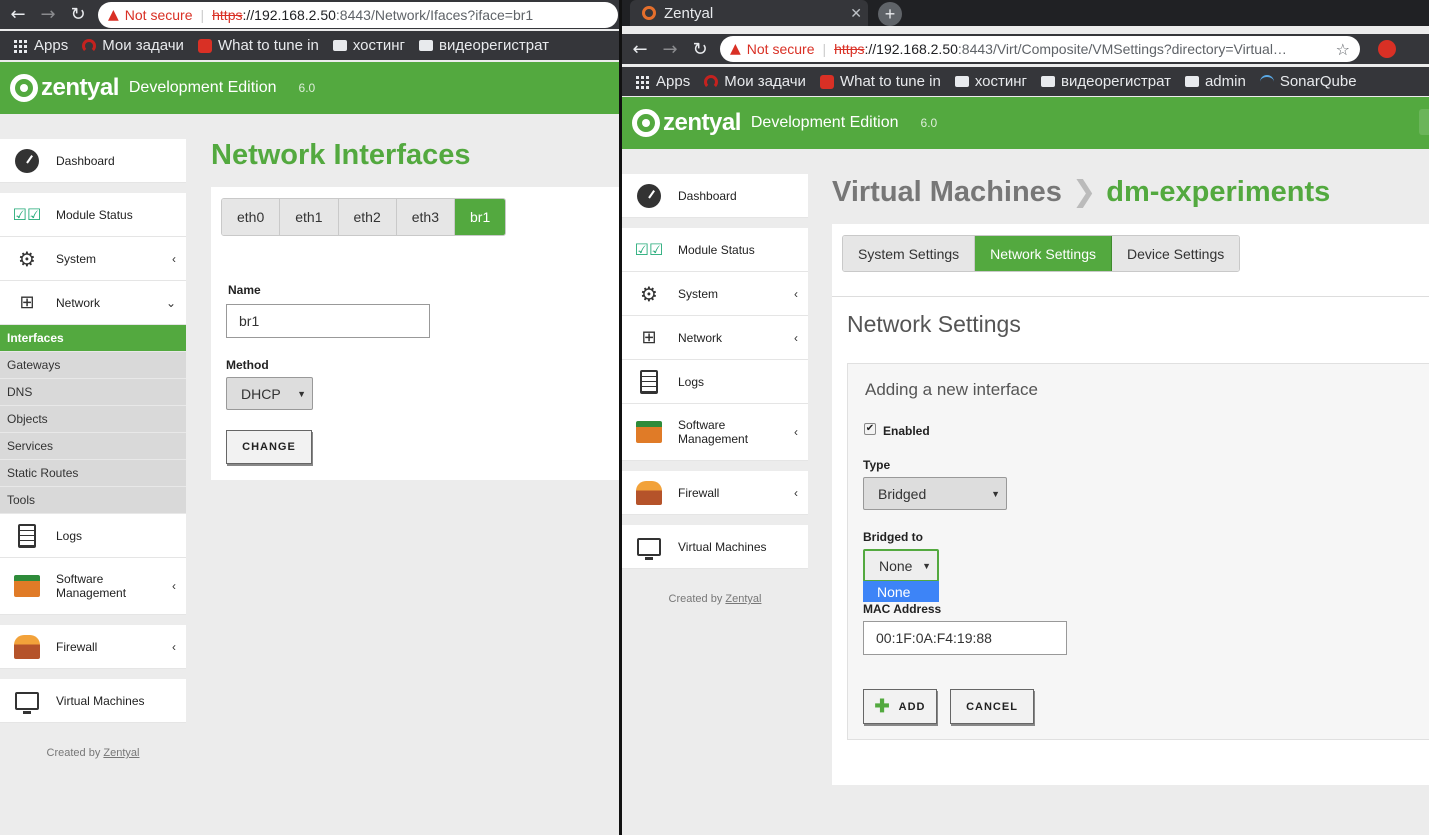 This screenshot has width=1429, height=835. I want to click on close-tab-icon: ✕, so click(856, 13).